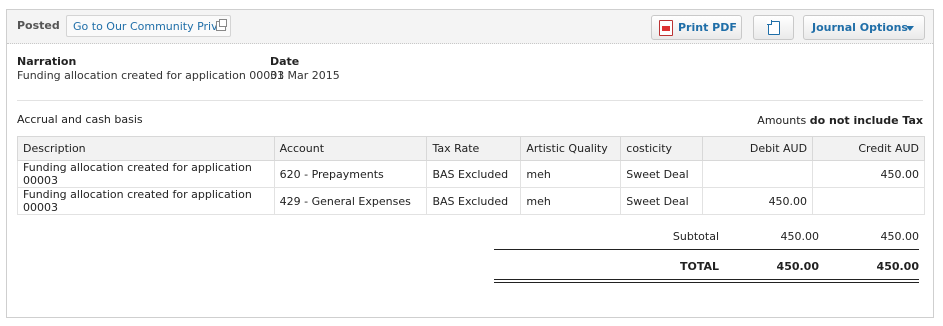 The image size is (943, 326). Describe the element at coordinates (350, 174) in the screenshot. I see `cell-account: 620 - Prepayments` at that location.